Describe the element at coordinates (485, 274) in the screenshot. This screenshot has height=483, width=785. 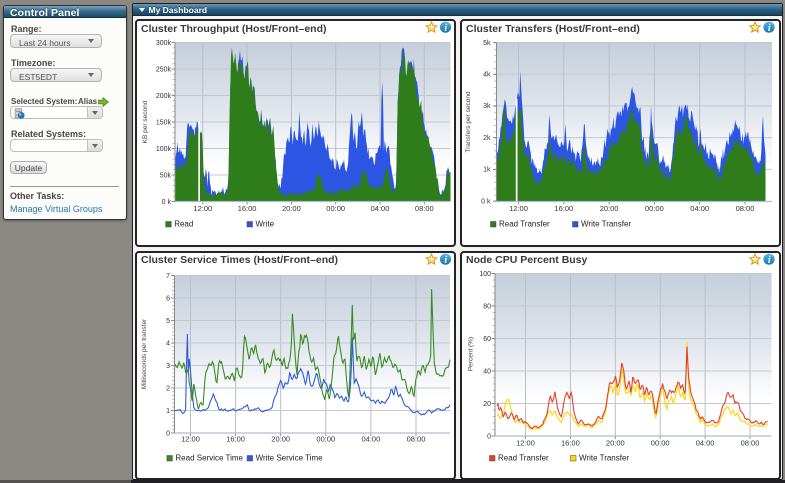
I see `svg-text: 100` at that location.